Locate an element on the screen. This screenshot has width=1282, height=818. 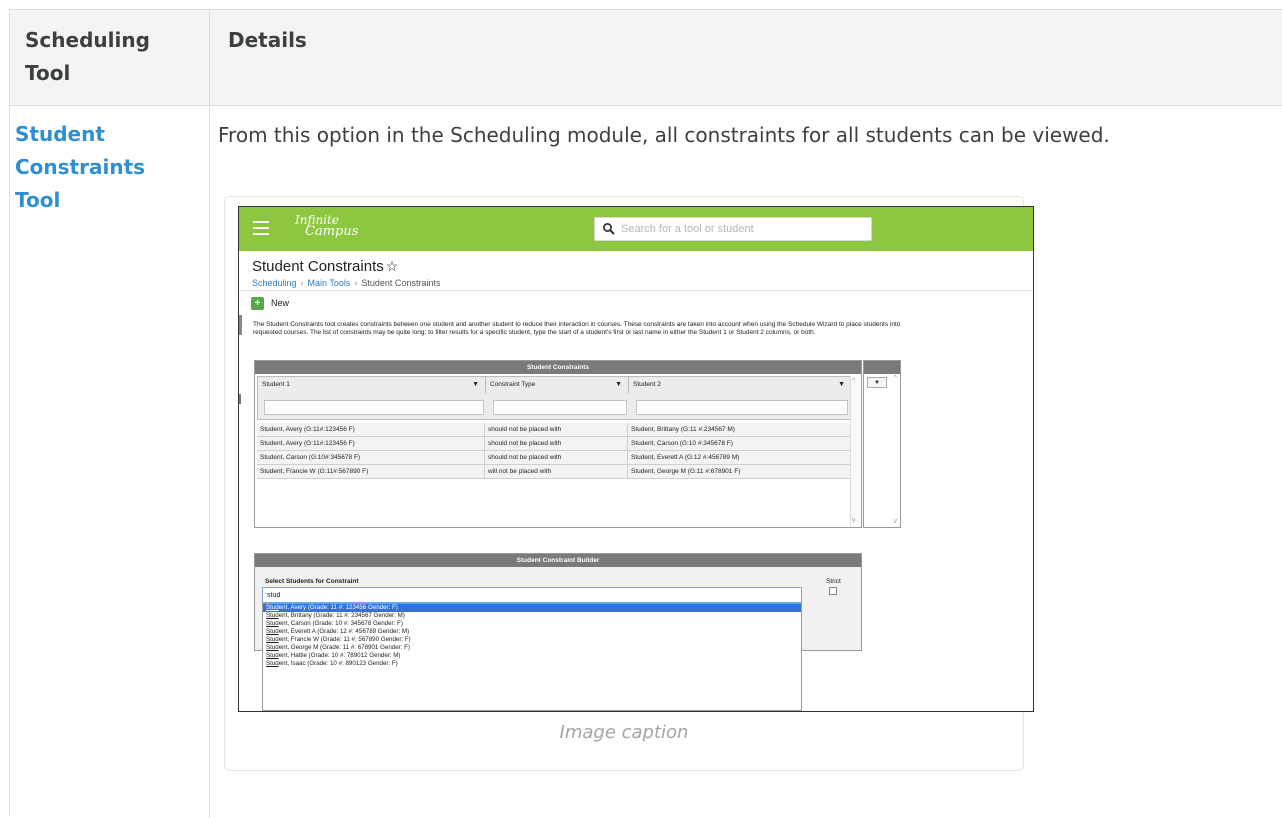
student-search-input is located at coordinates (532, 595).